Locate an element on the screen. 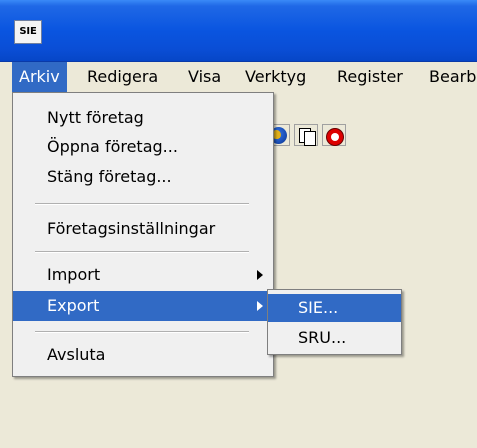 This screenshot has width=477, height=448. menu-redigera: Redigera is located at coordinates (122, 77).